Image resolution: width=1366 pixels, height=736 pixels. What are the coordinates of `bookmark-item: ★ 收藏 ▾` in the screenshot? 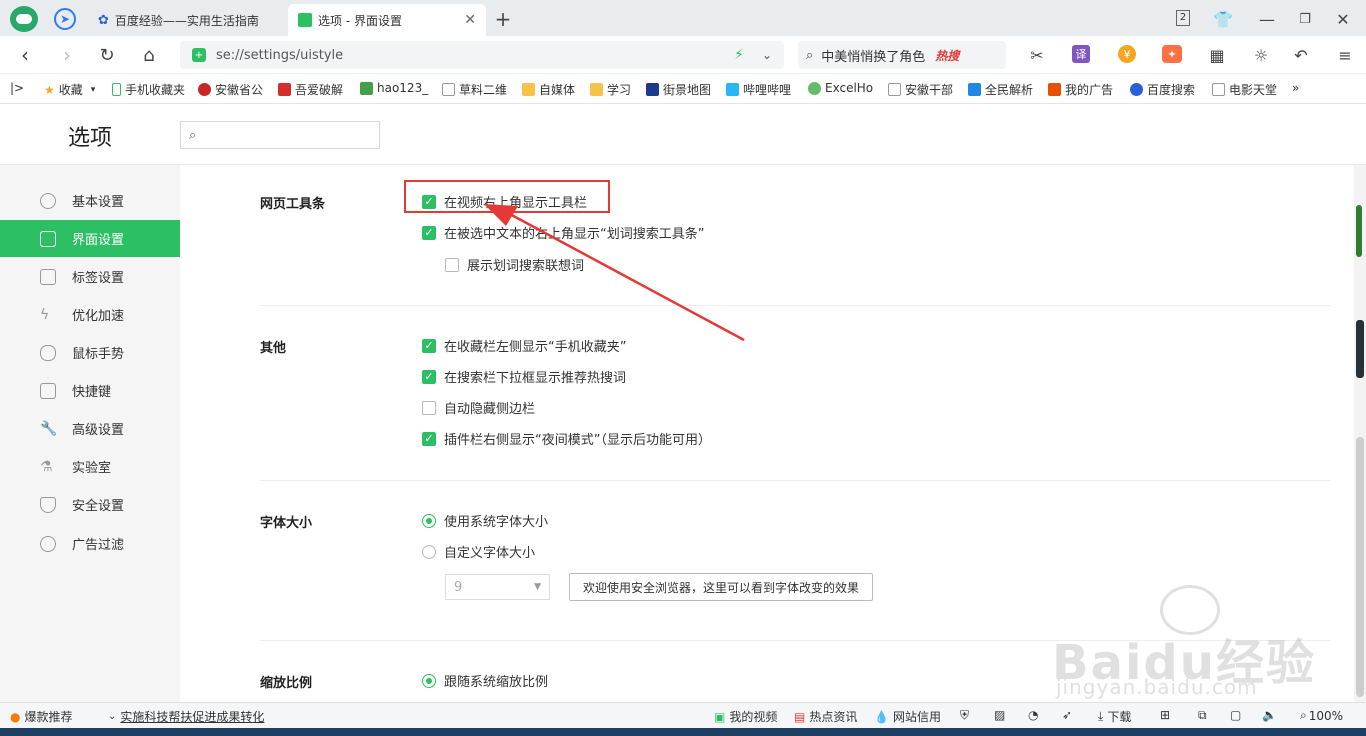 It's located at (69, 89).